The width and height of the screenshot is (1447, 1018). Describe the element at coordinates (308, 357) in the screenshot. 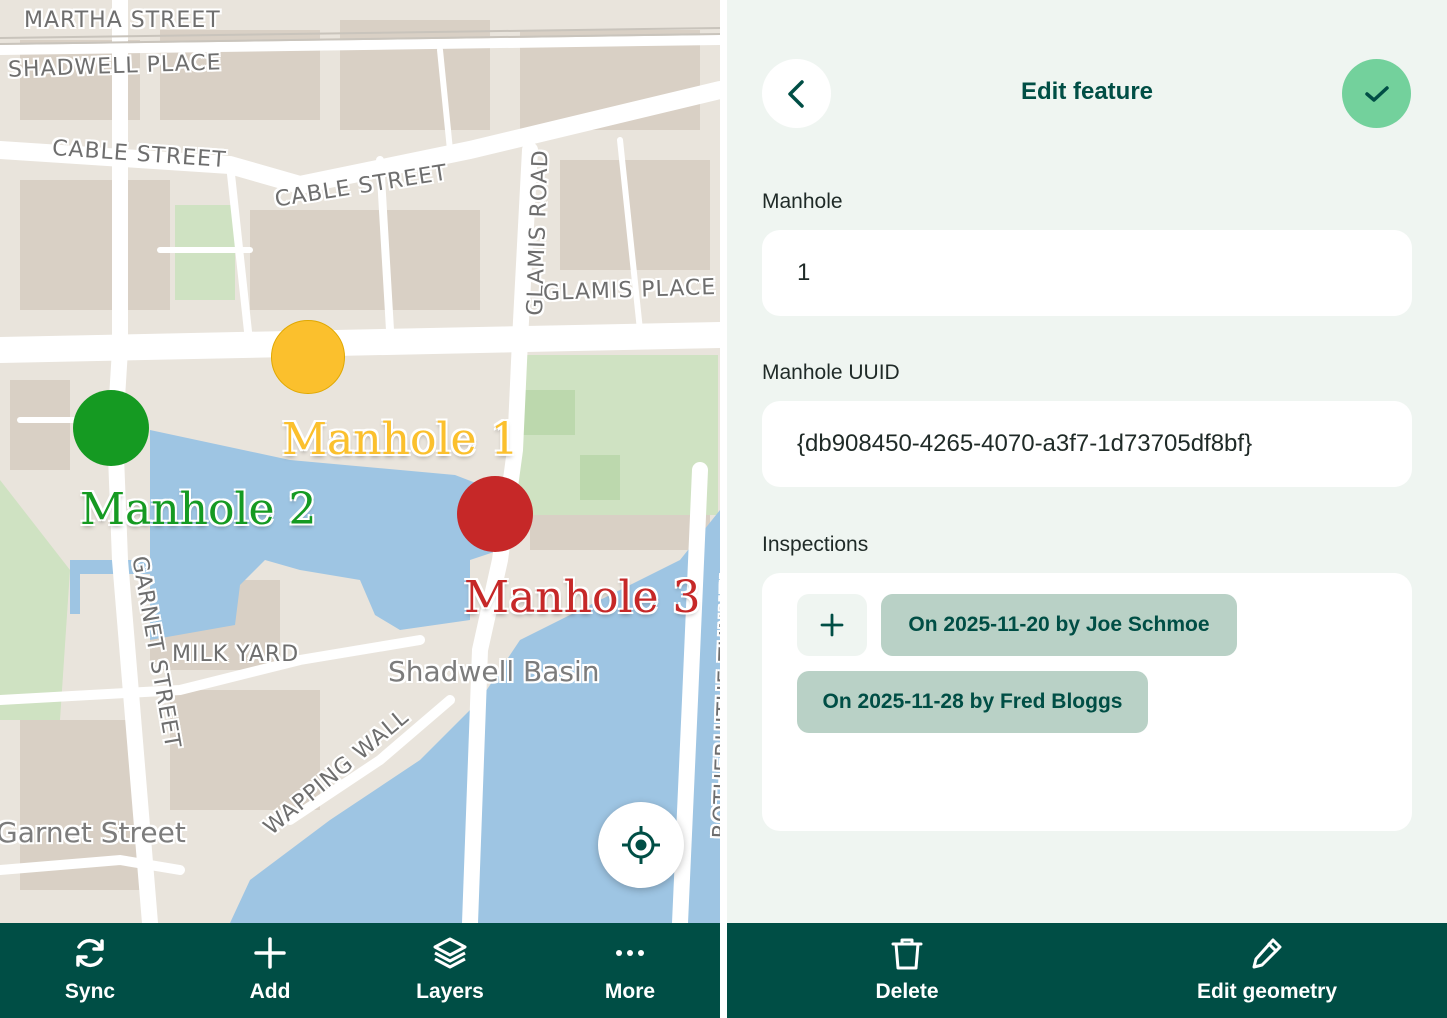

I see `manhole-1-marker` at that location.